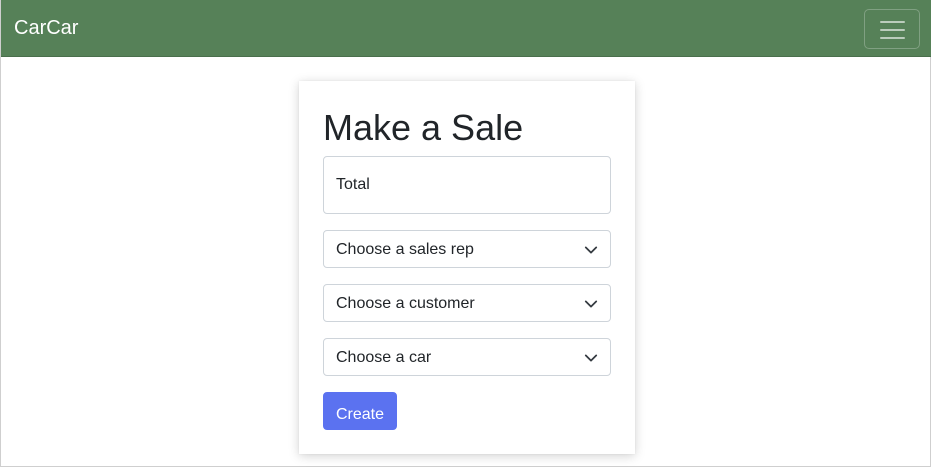 The width and height of the screenshot is (931, 467). What do you see at coordinates (467, 357) in the screenshot?
I see `car-select: Choose a car` at bounding box center [467, 357].